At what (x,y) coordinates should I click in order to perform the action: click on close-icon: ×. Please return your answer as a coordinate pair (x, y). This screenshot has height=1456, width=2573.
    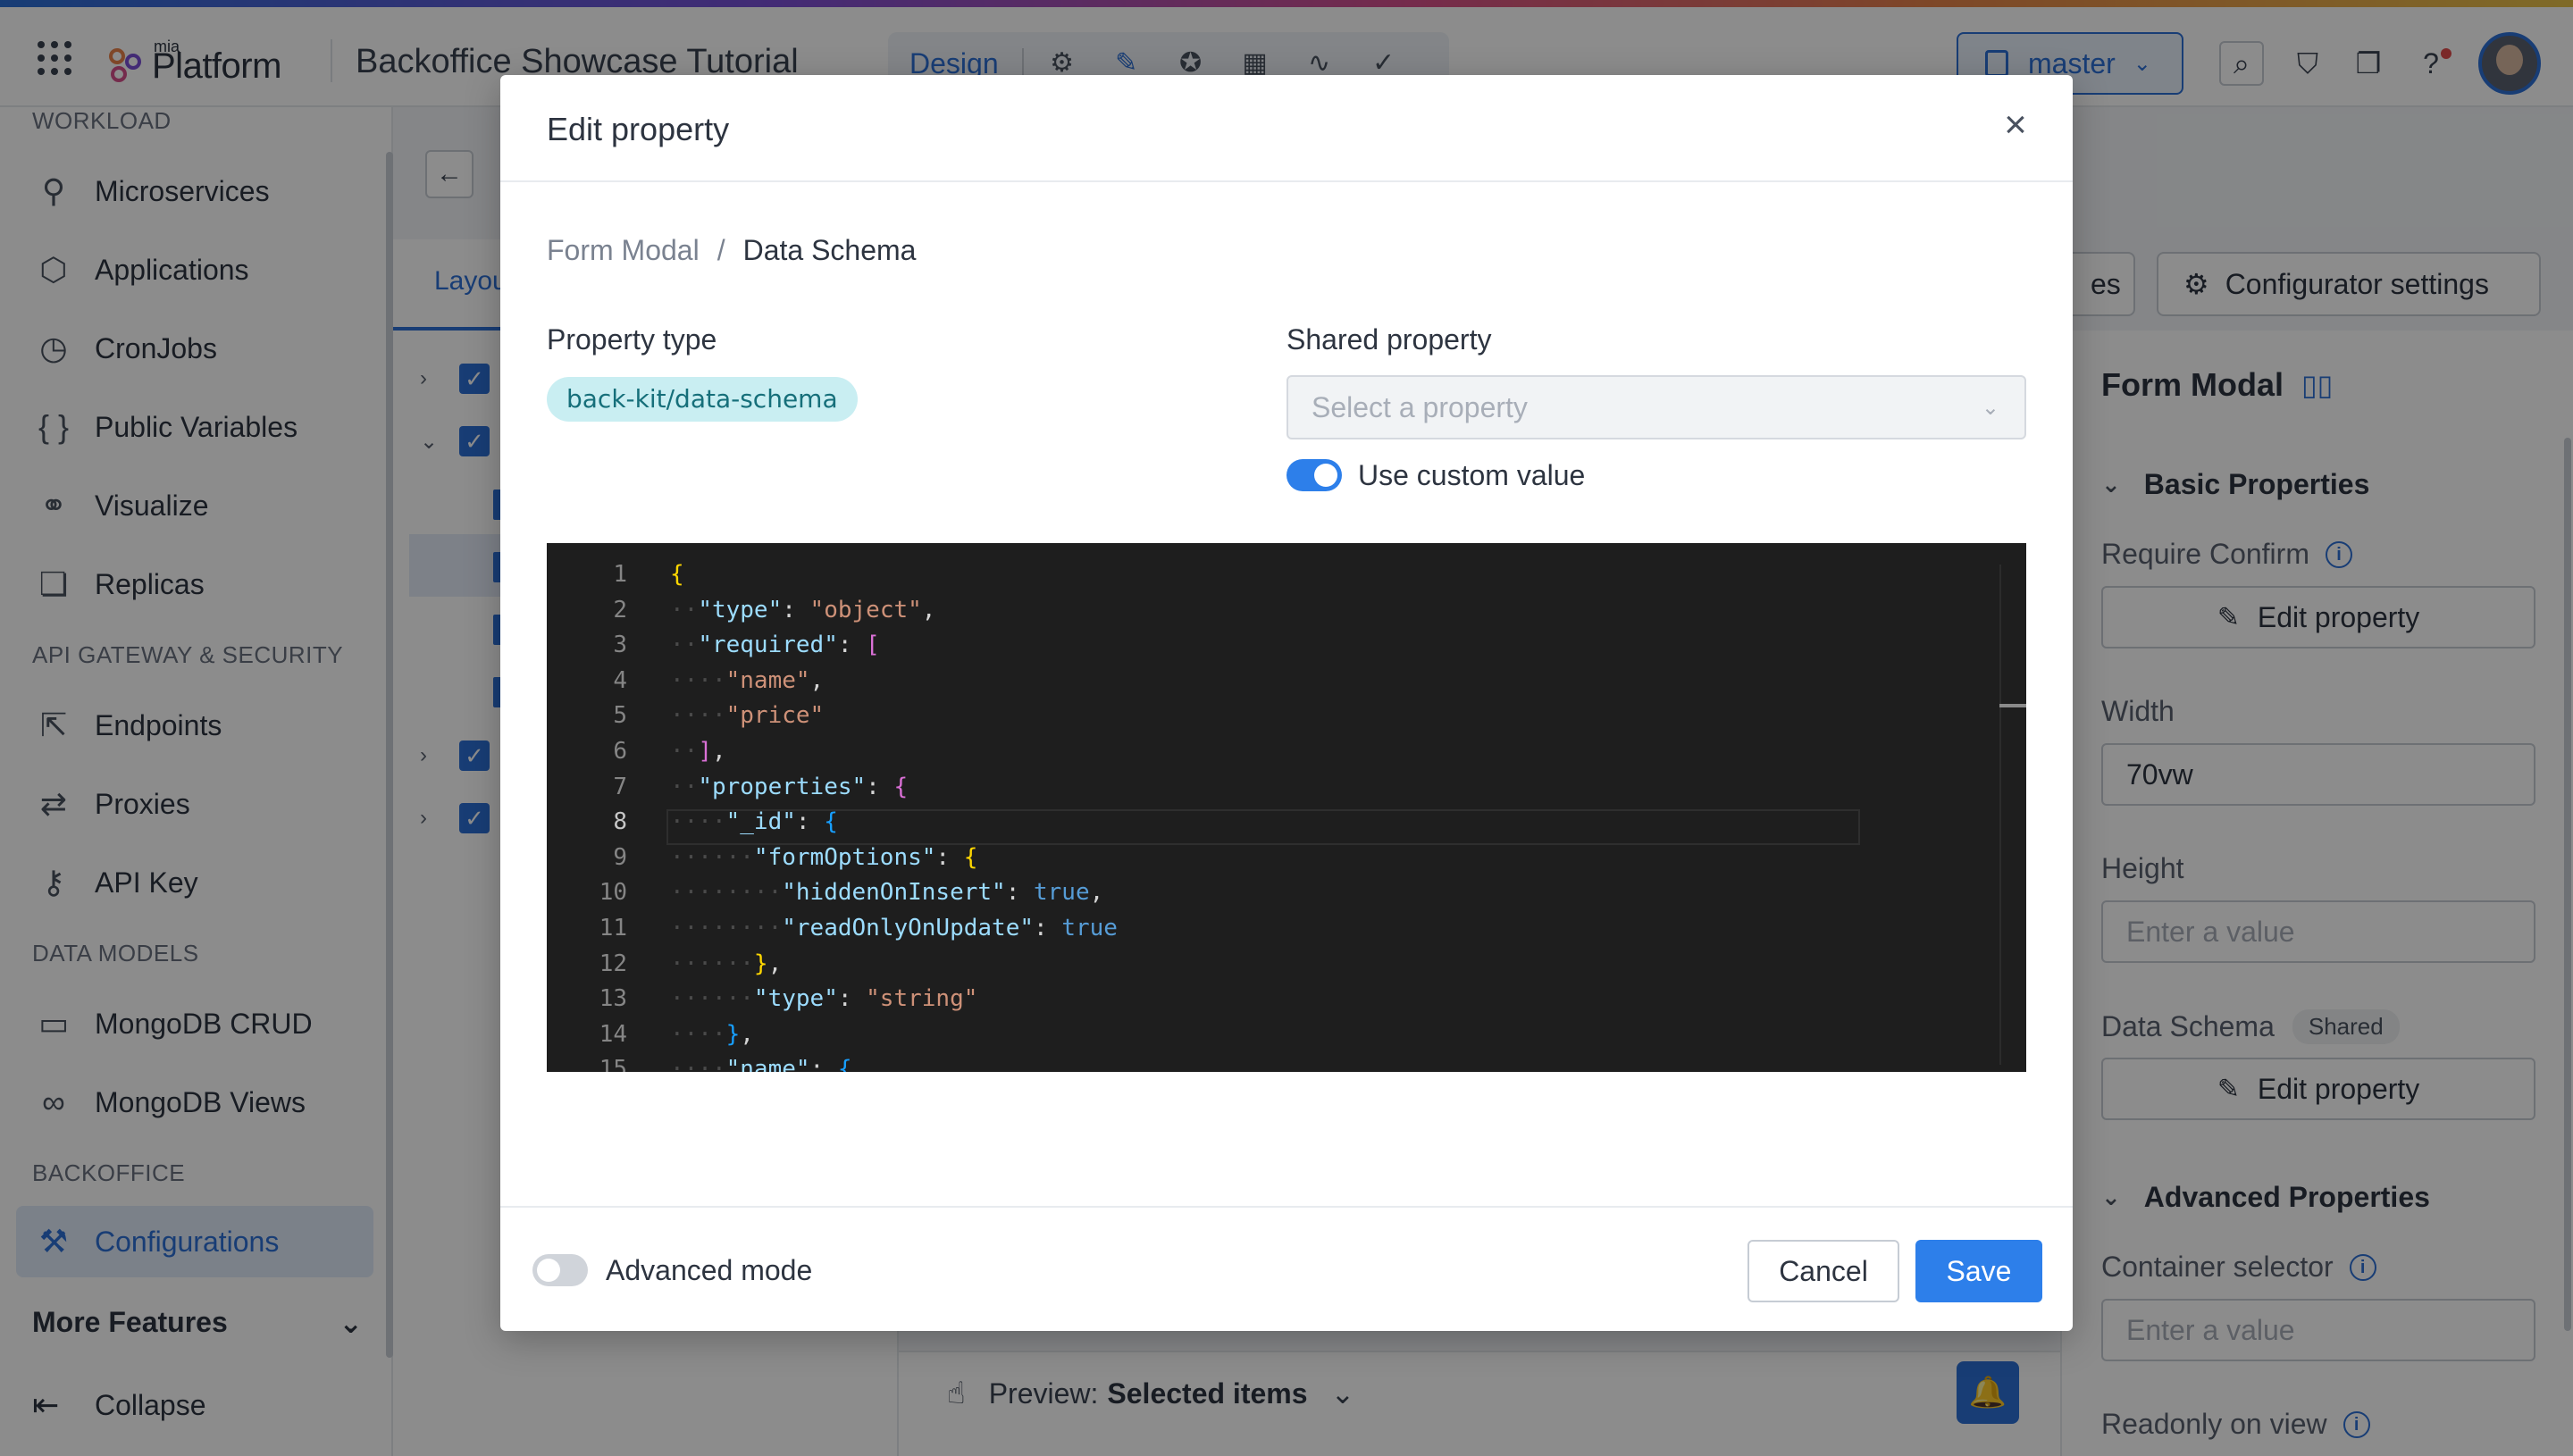
    Looking at the image, I should click on (2015, 125).